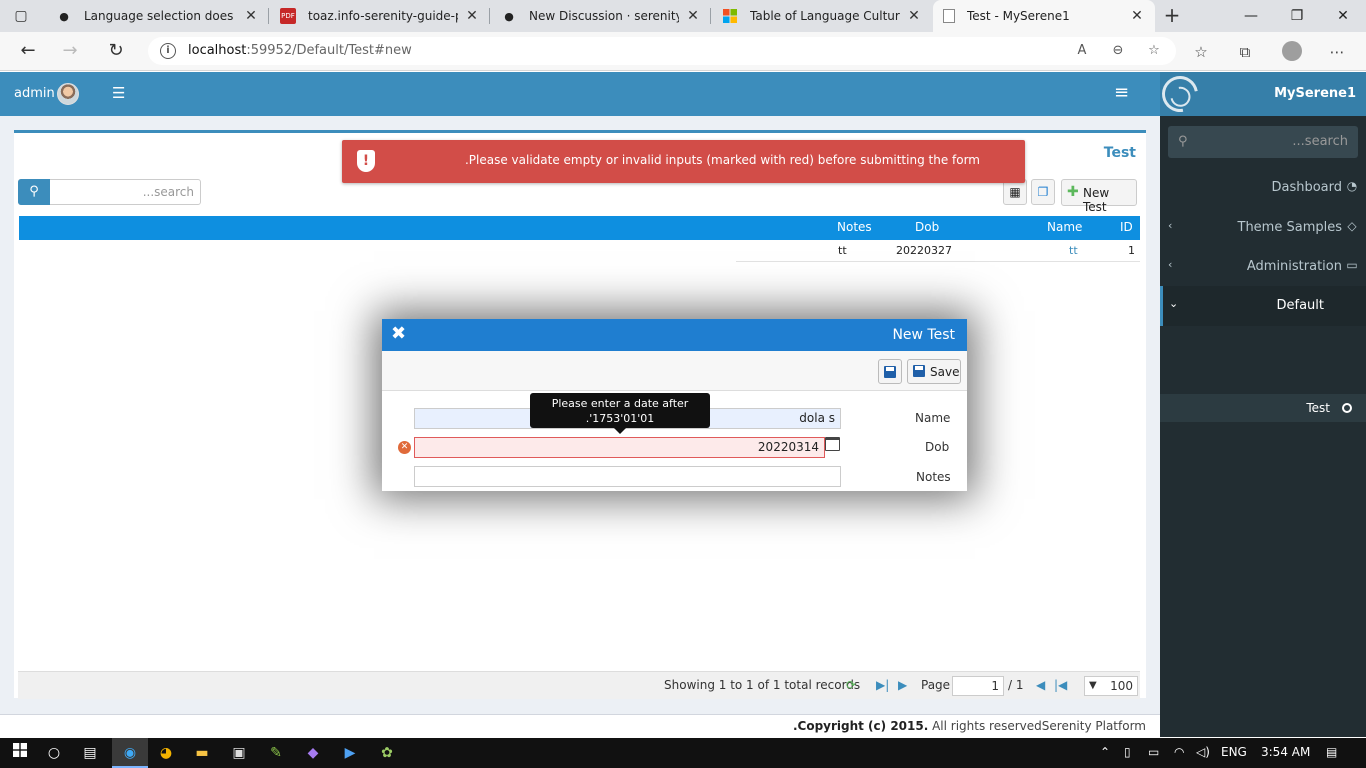 The image size is (1366, 768). I want to click on edge-icon: ◉, so click(130, 753).